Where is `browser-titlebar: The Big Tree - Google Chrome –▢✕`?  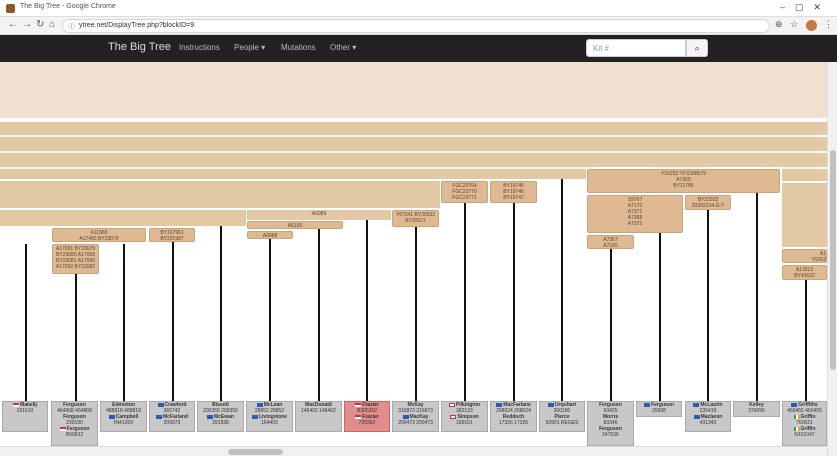
browser-titlebar: The Big Tree - Google Chrome –▢✕ is located at coordinates (418, 8).